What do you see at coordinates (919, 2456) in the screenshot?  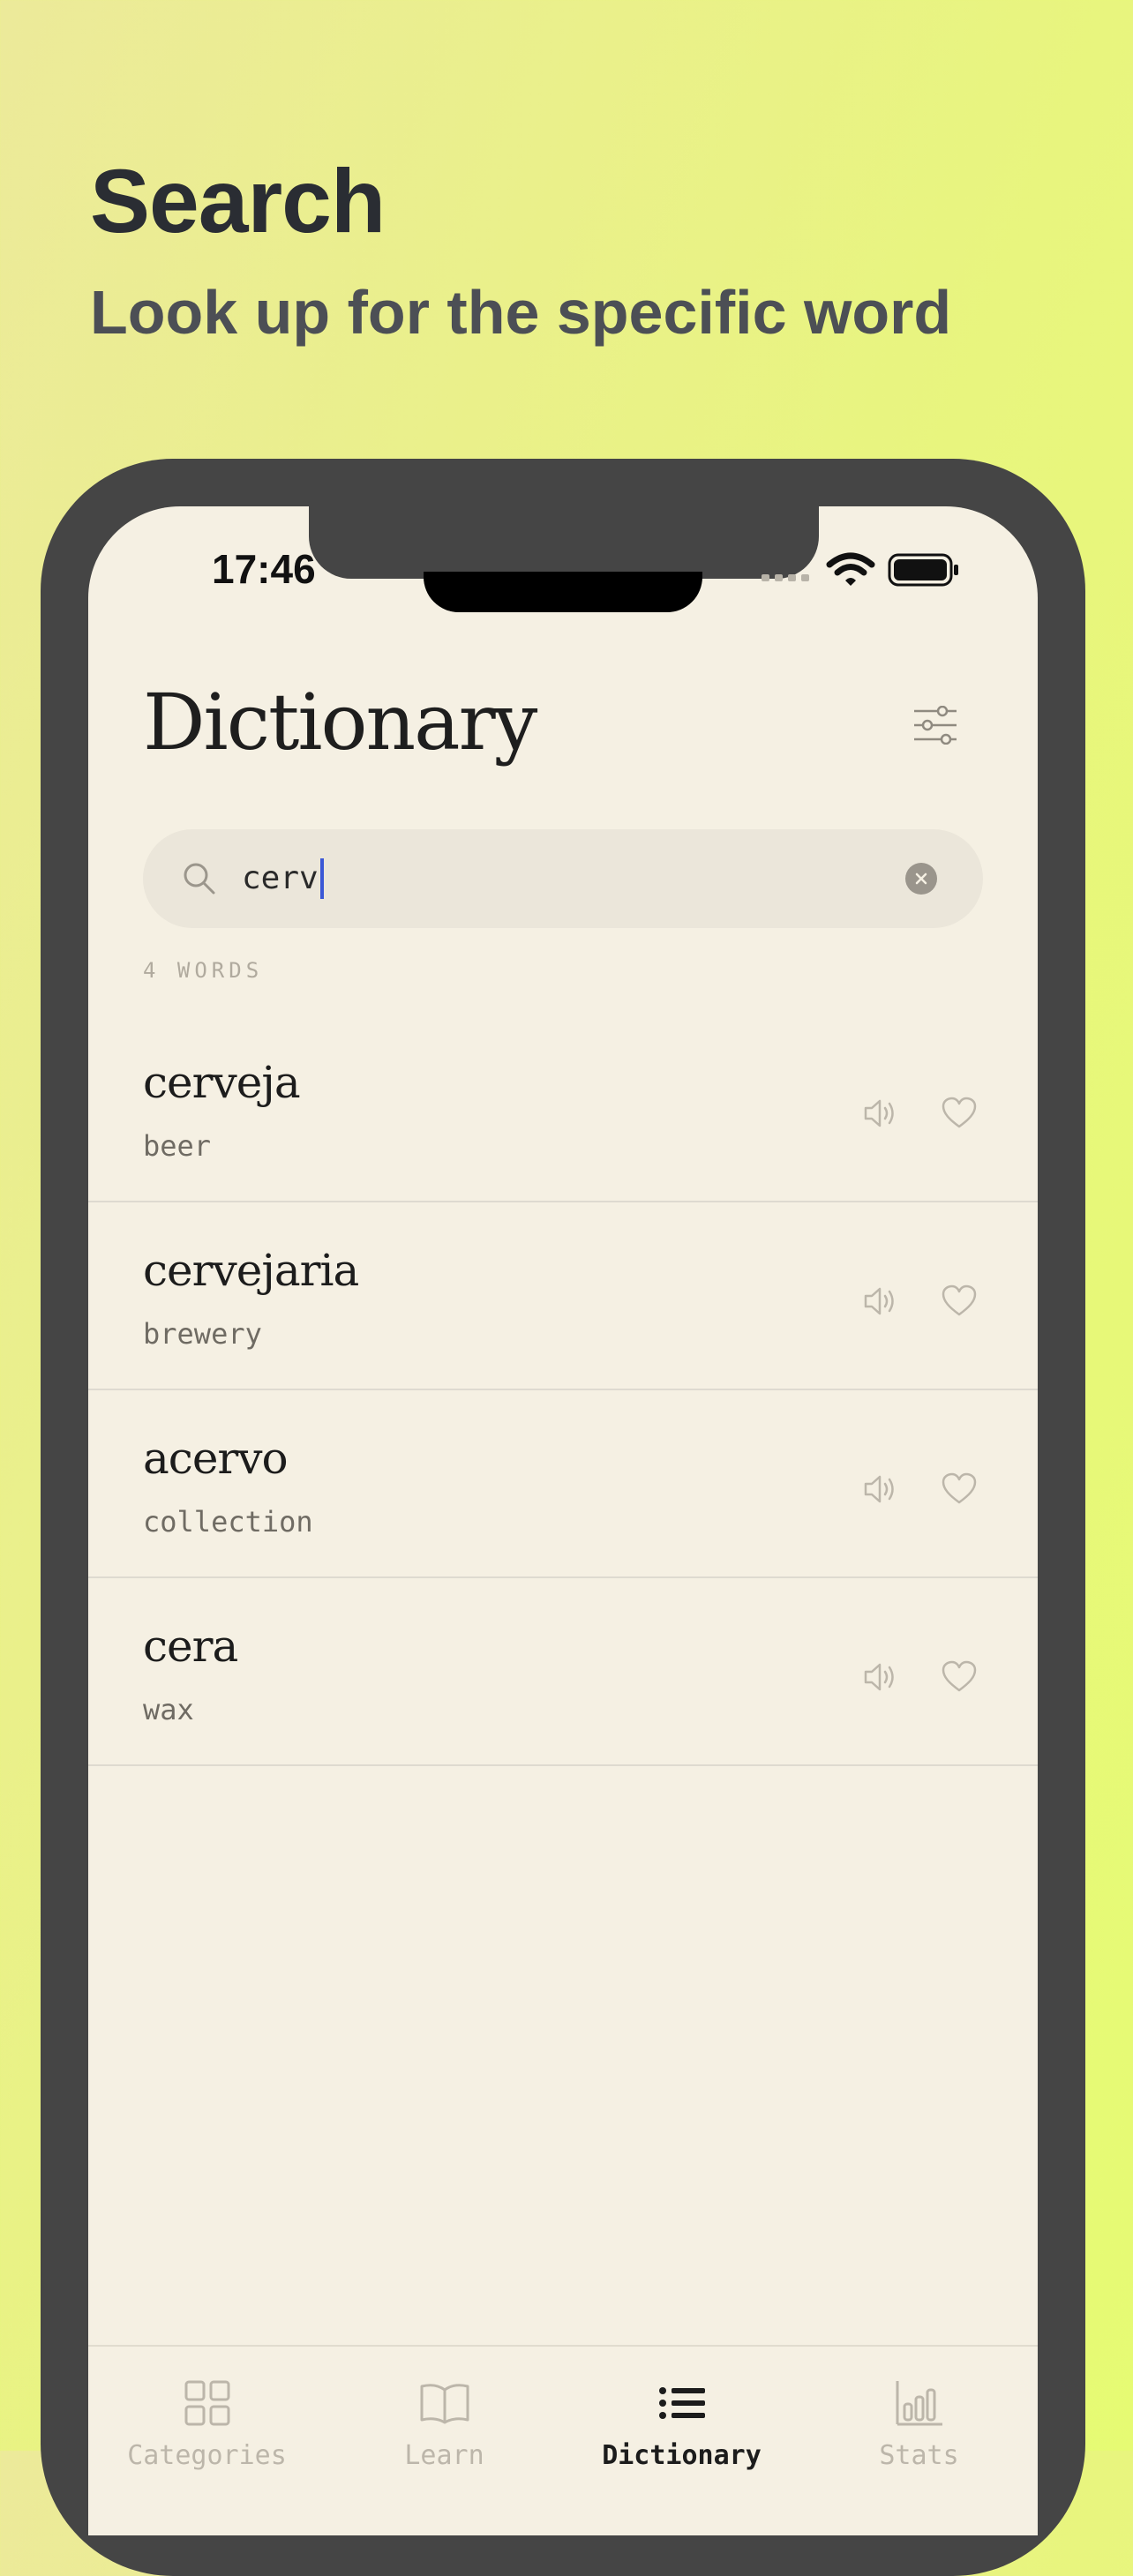 I see `tab-label: Stats` at bounding box center [919, 2456].